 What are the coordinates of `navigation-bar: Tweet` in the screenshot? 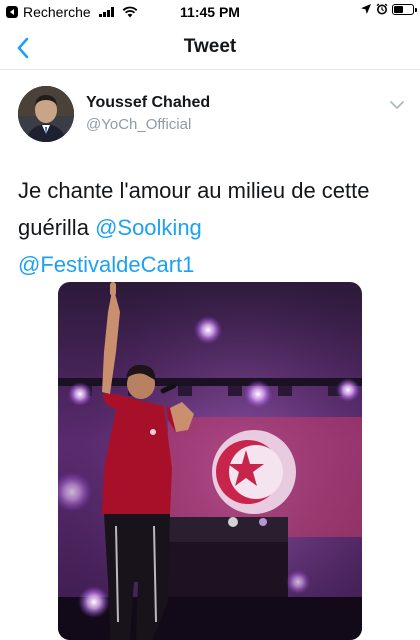 It's located at (210, 48).